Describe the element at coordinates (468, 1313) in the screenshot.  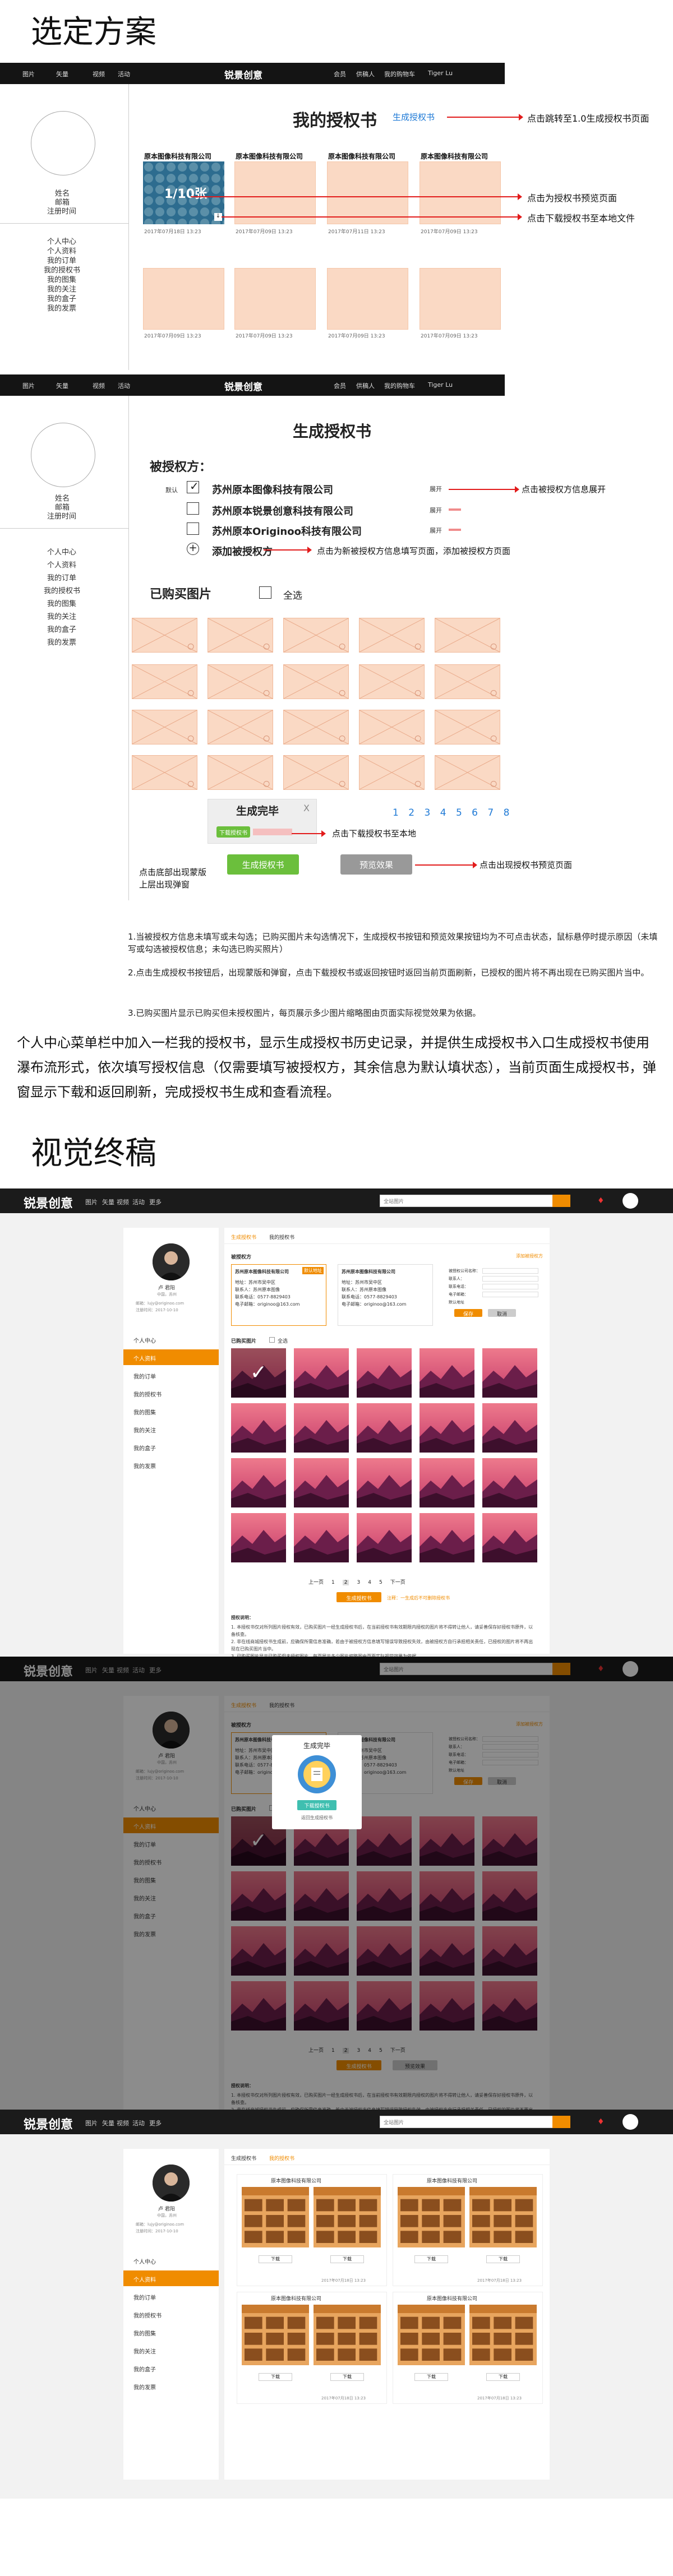
I see `save-button: 保存` at that location.